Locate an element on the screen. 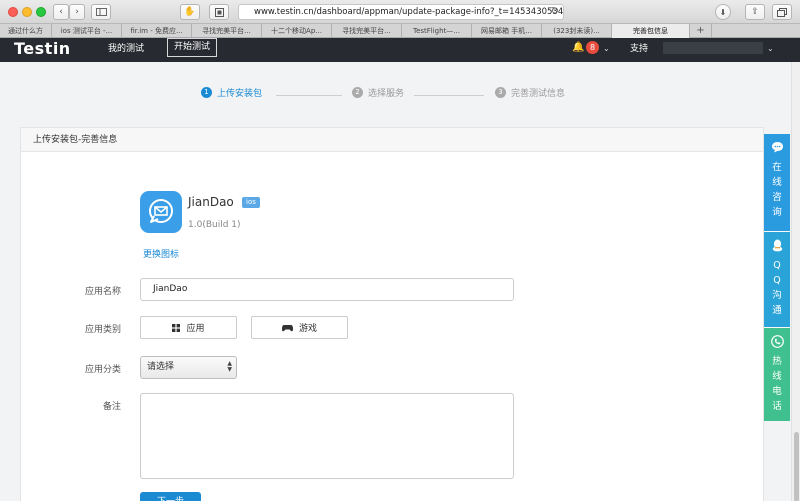 This screenshot has height=501, width=800. chevron-right-icon: › is located at coordinates (77, 12).